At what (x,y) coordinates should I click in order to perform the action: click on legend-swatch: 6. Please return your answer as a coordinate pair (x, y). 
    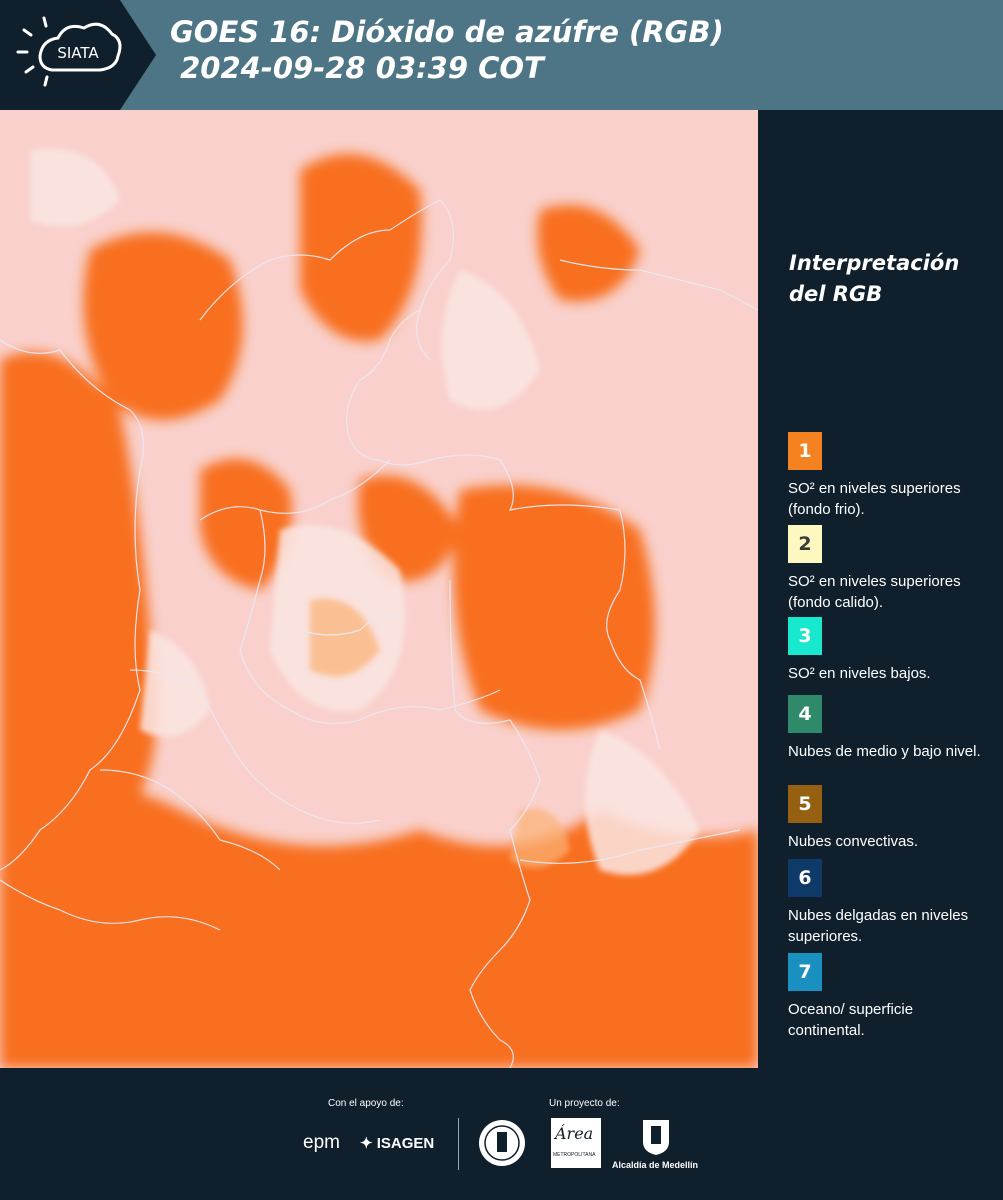
    Looking at the image, I should click on (805, 878).